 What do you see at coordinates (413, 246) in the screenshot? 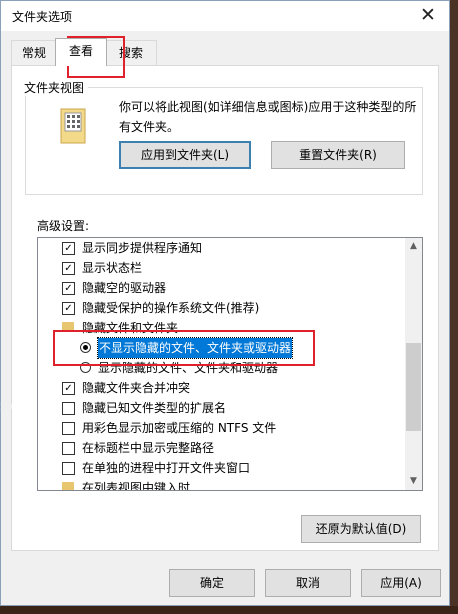
I see `scroll-up-icon: ▲` at bounding box center [413, 246].